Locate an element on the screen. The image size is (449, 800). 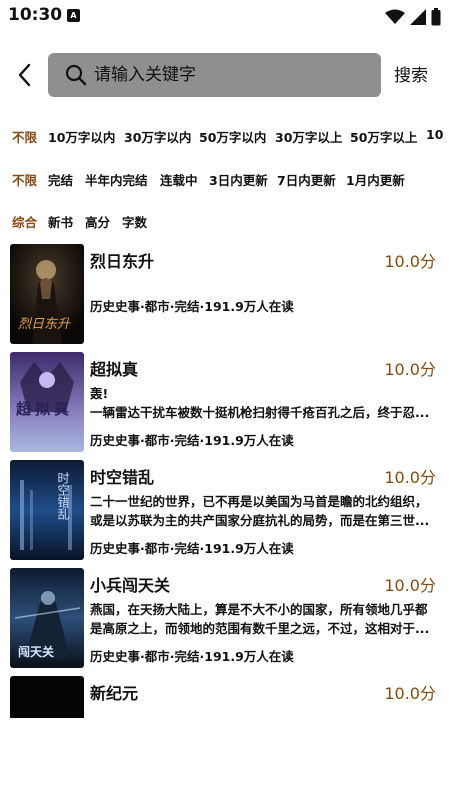
filter-status-updated-3d: 3日内更新 is located at coordinates (238, 179).